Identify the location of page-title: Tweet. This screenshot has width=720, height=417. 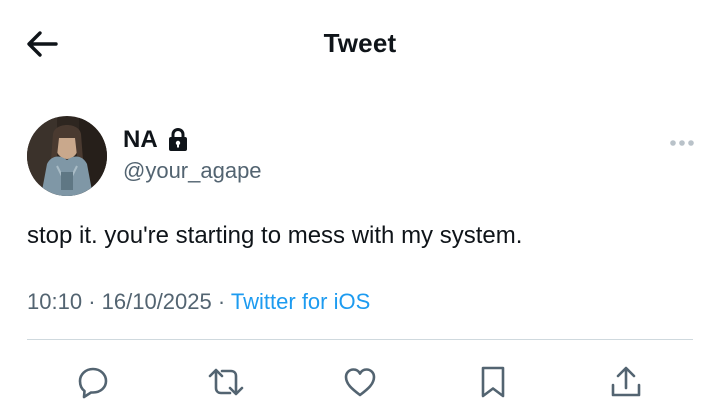
(360, 43).